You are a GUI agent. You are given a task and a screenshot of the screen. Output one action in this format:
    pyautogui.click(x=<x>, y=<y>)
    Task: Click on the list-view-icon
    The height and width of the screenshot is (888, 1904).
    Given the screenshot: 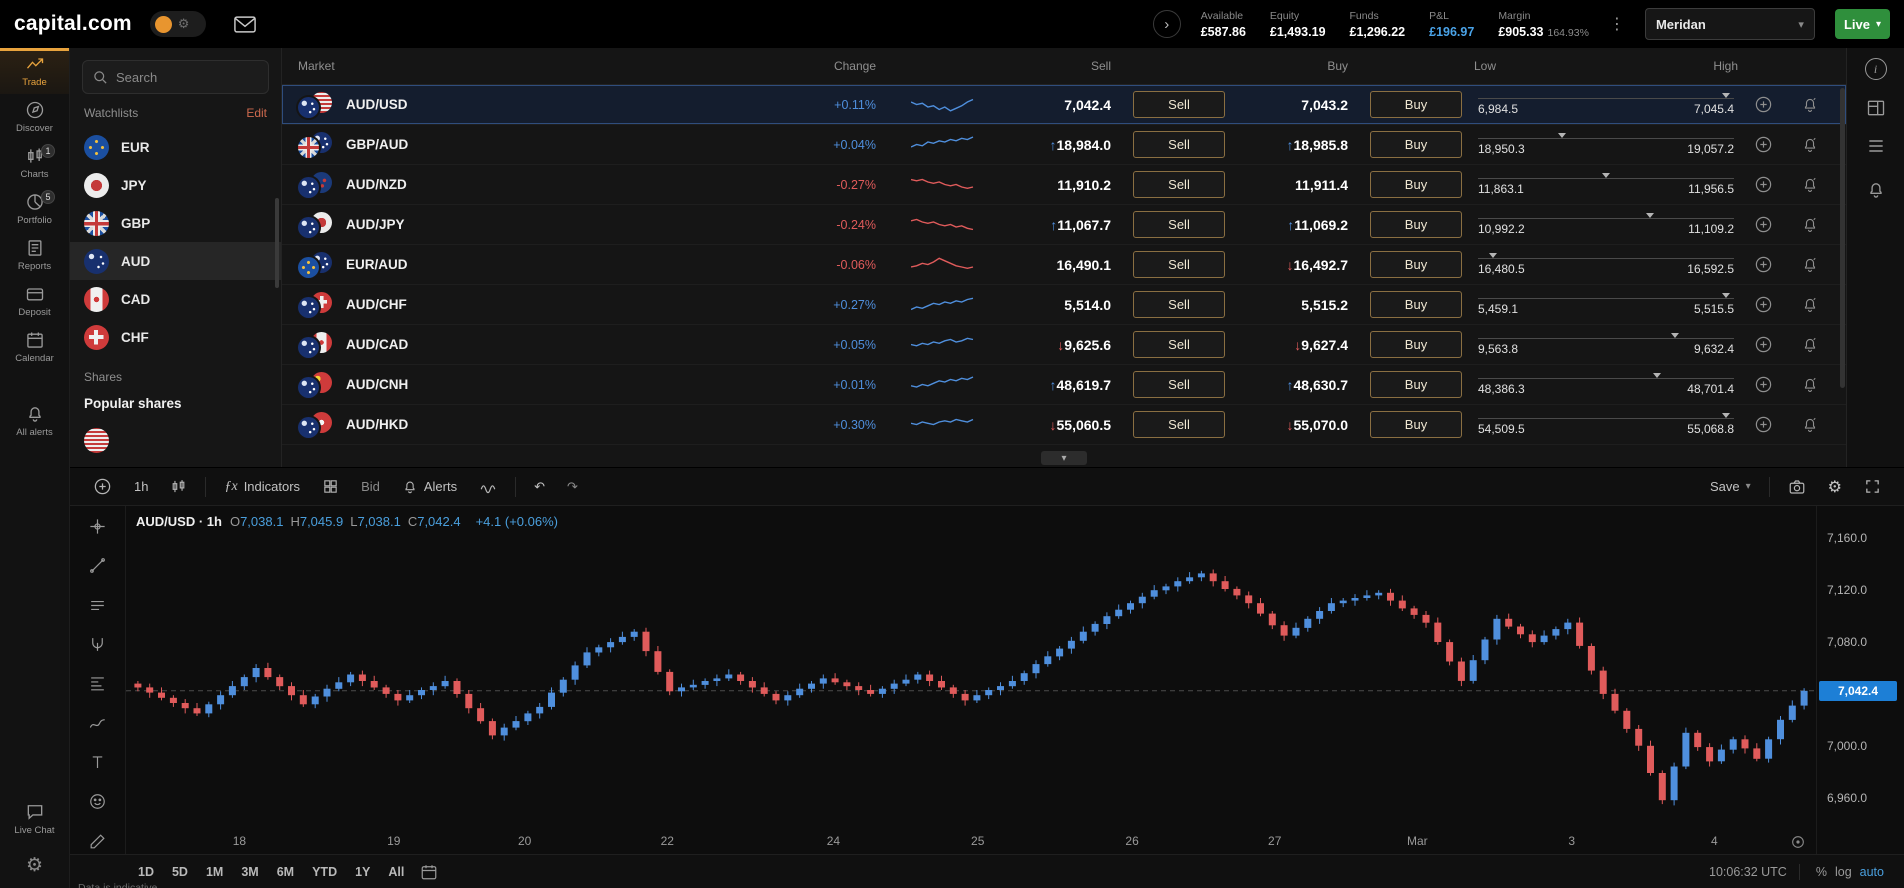 What is the action you would take?
    pyautogui.click(x=1876, y=146)
    